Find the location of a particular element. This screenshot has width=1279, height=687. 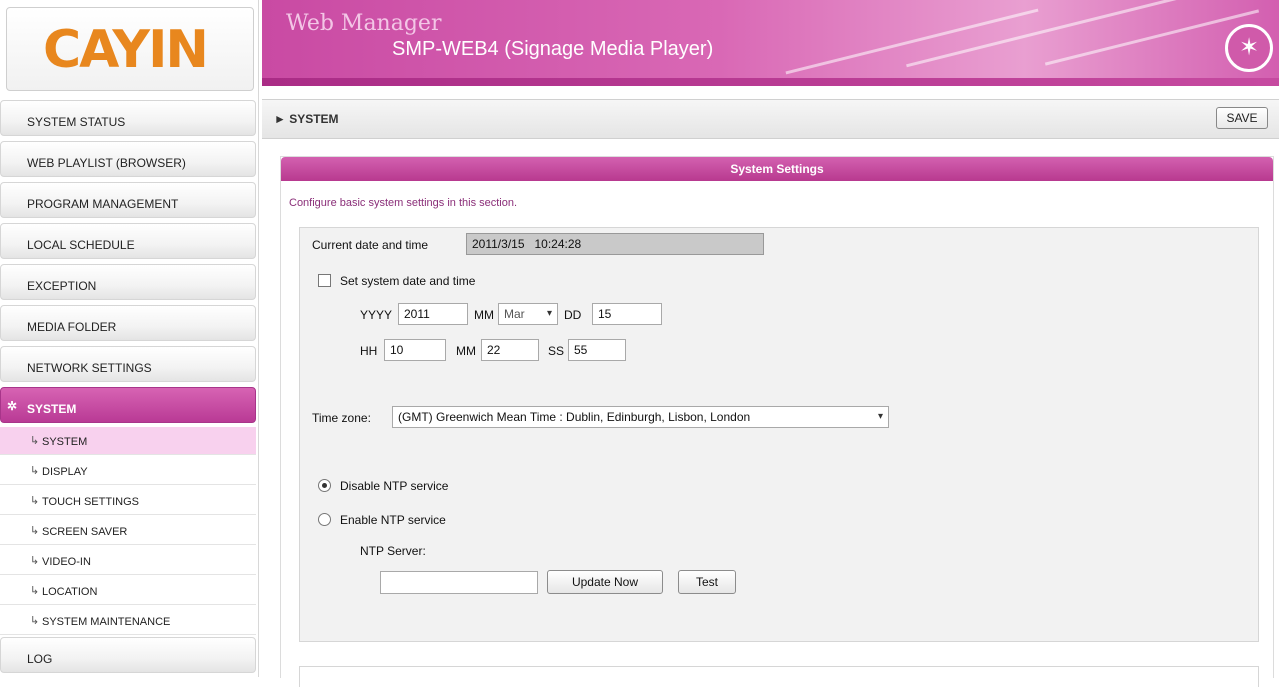

magic-wand-icon: ✶ is located at coordinates (1249, 48).